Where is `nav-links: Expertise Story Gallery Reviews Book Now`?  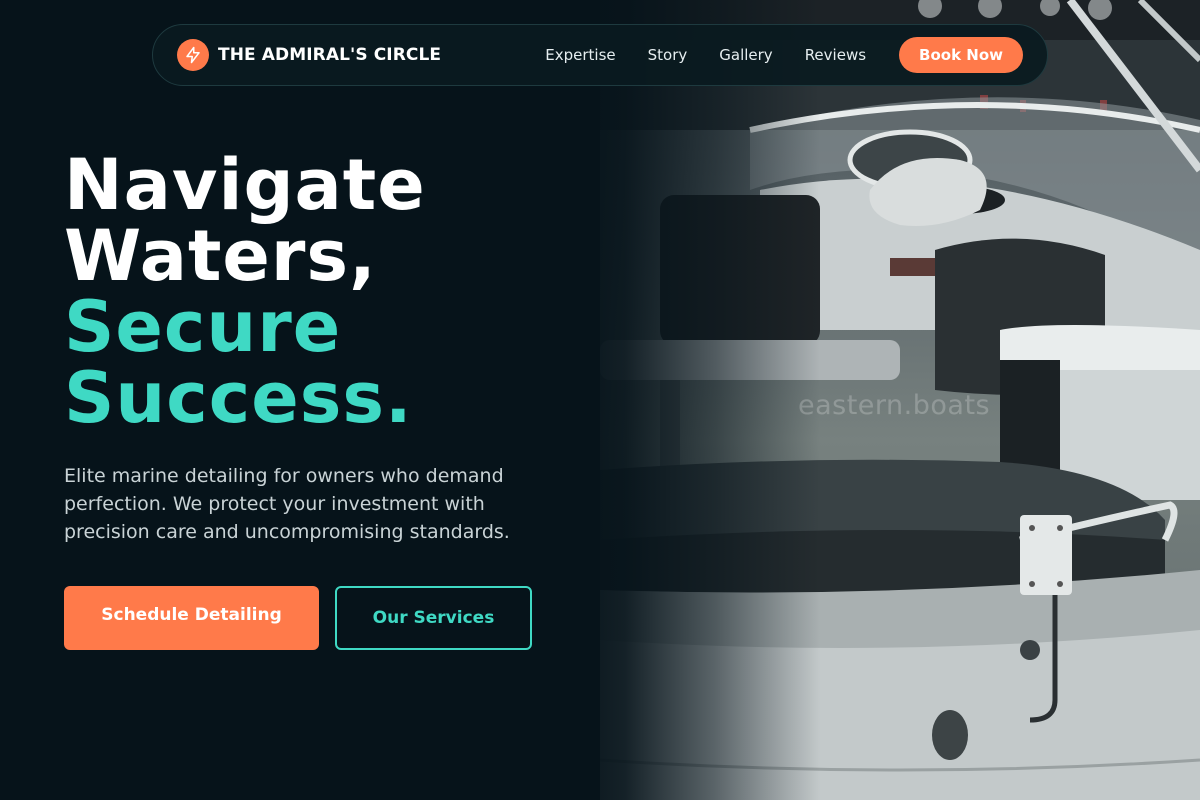
nav-links: Expertise Story Gallery Reviews Book Now is located at coordinates (784, 55).